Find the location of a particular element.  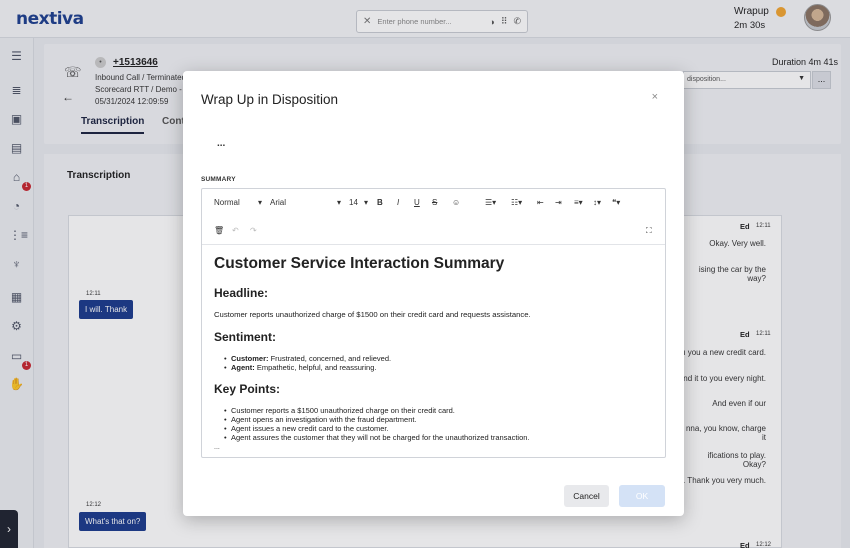

quote-icon: ❝▾ is located at coordinates (616, 202).